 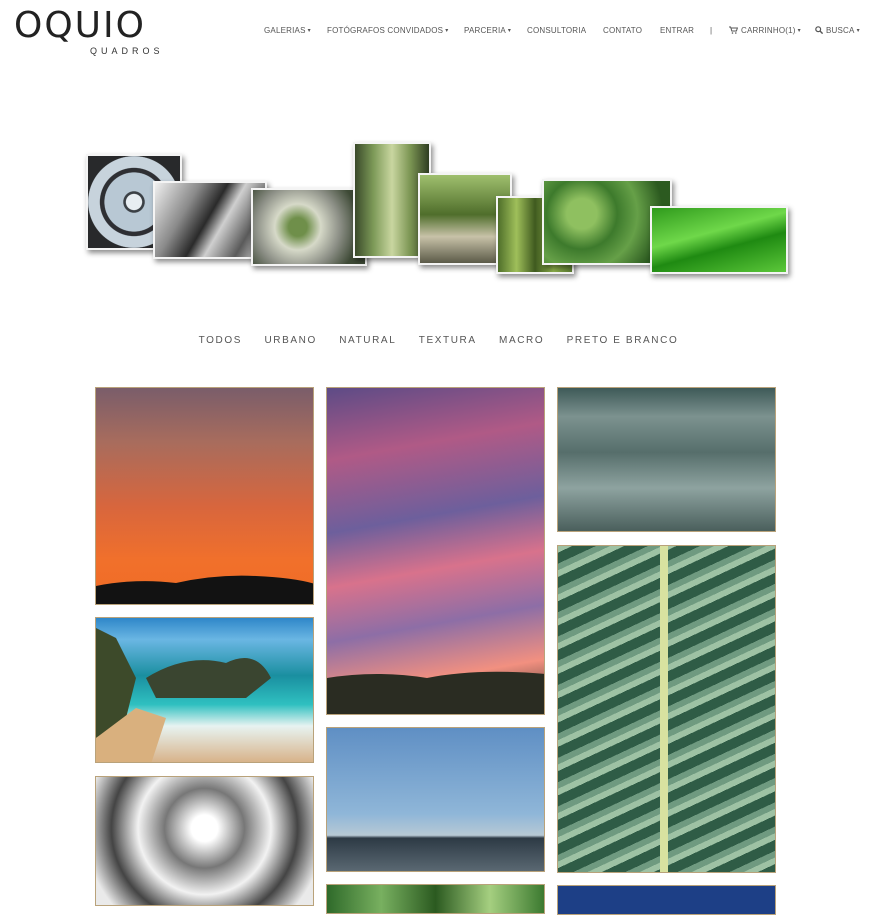 I want to click on banner-leaf-image, so click(x=719, y=240).